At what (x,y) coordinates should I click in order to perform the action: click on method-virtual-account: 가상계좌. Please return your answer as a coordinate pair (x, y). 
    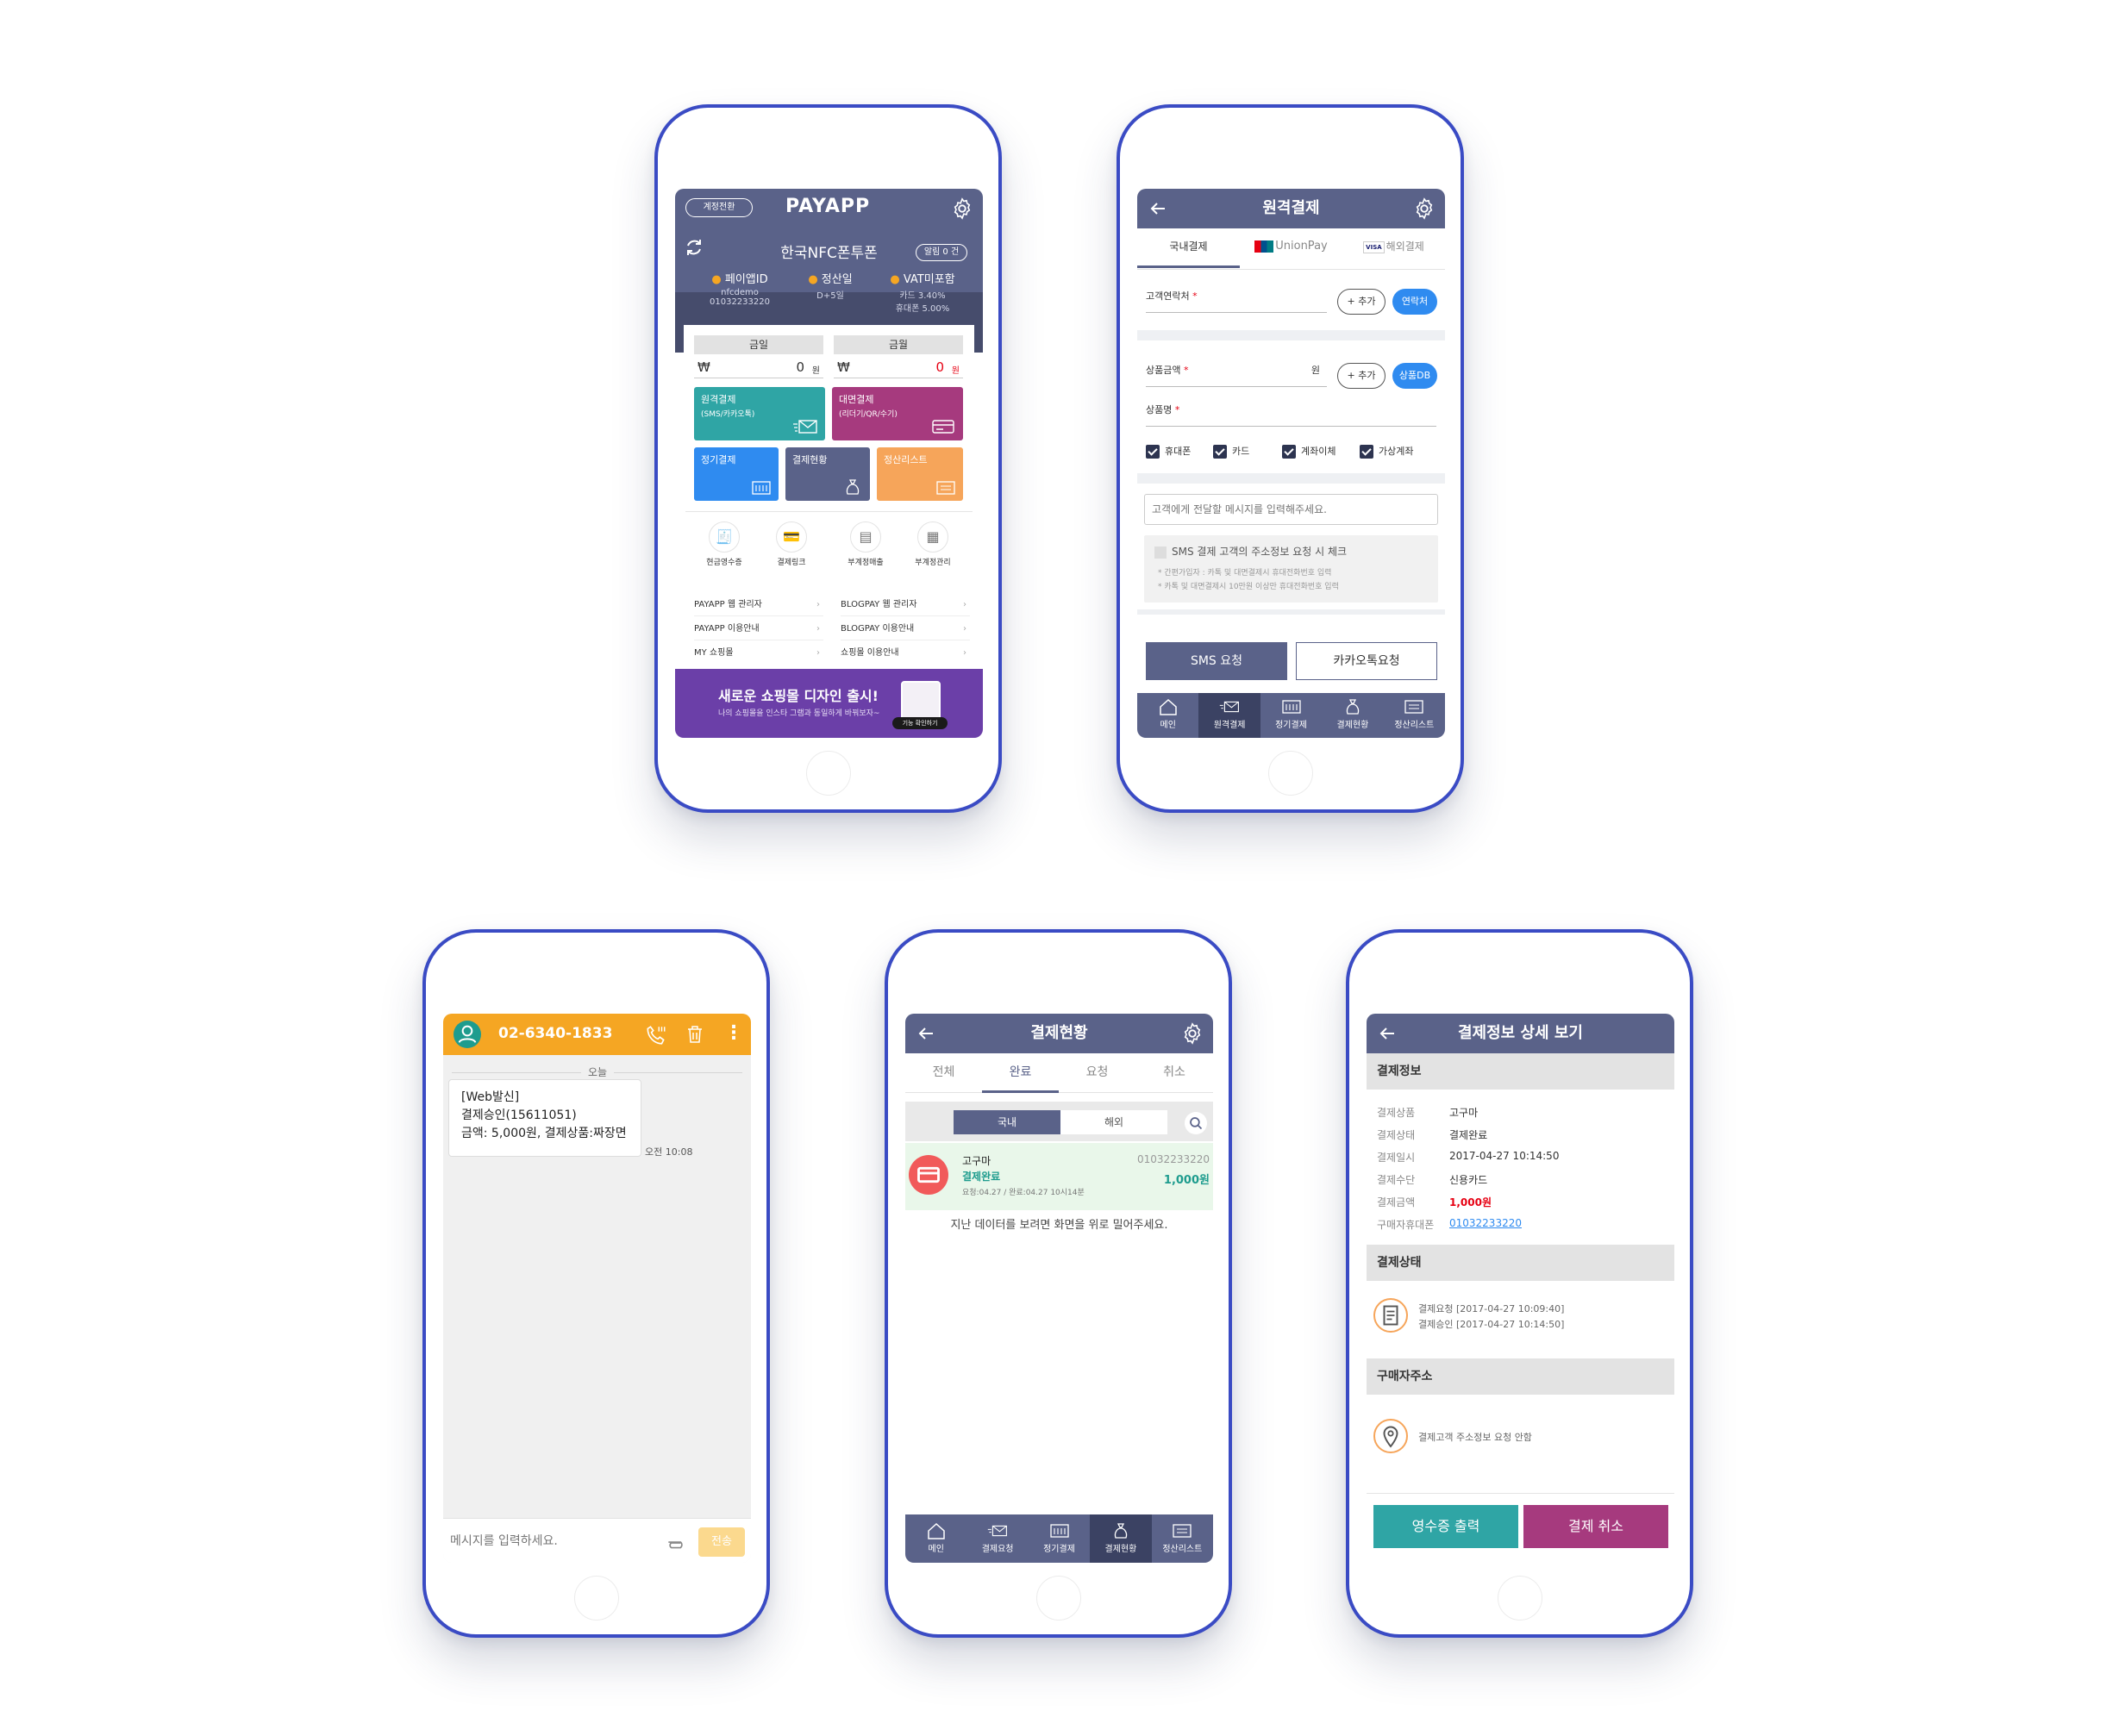
    Looking at the image, I should click on (1386, 451).